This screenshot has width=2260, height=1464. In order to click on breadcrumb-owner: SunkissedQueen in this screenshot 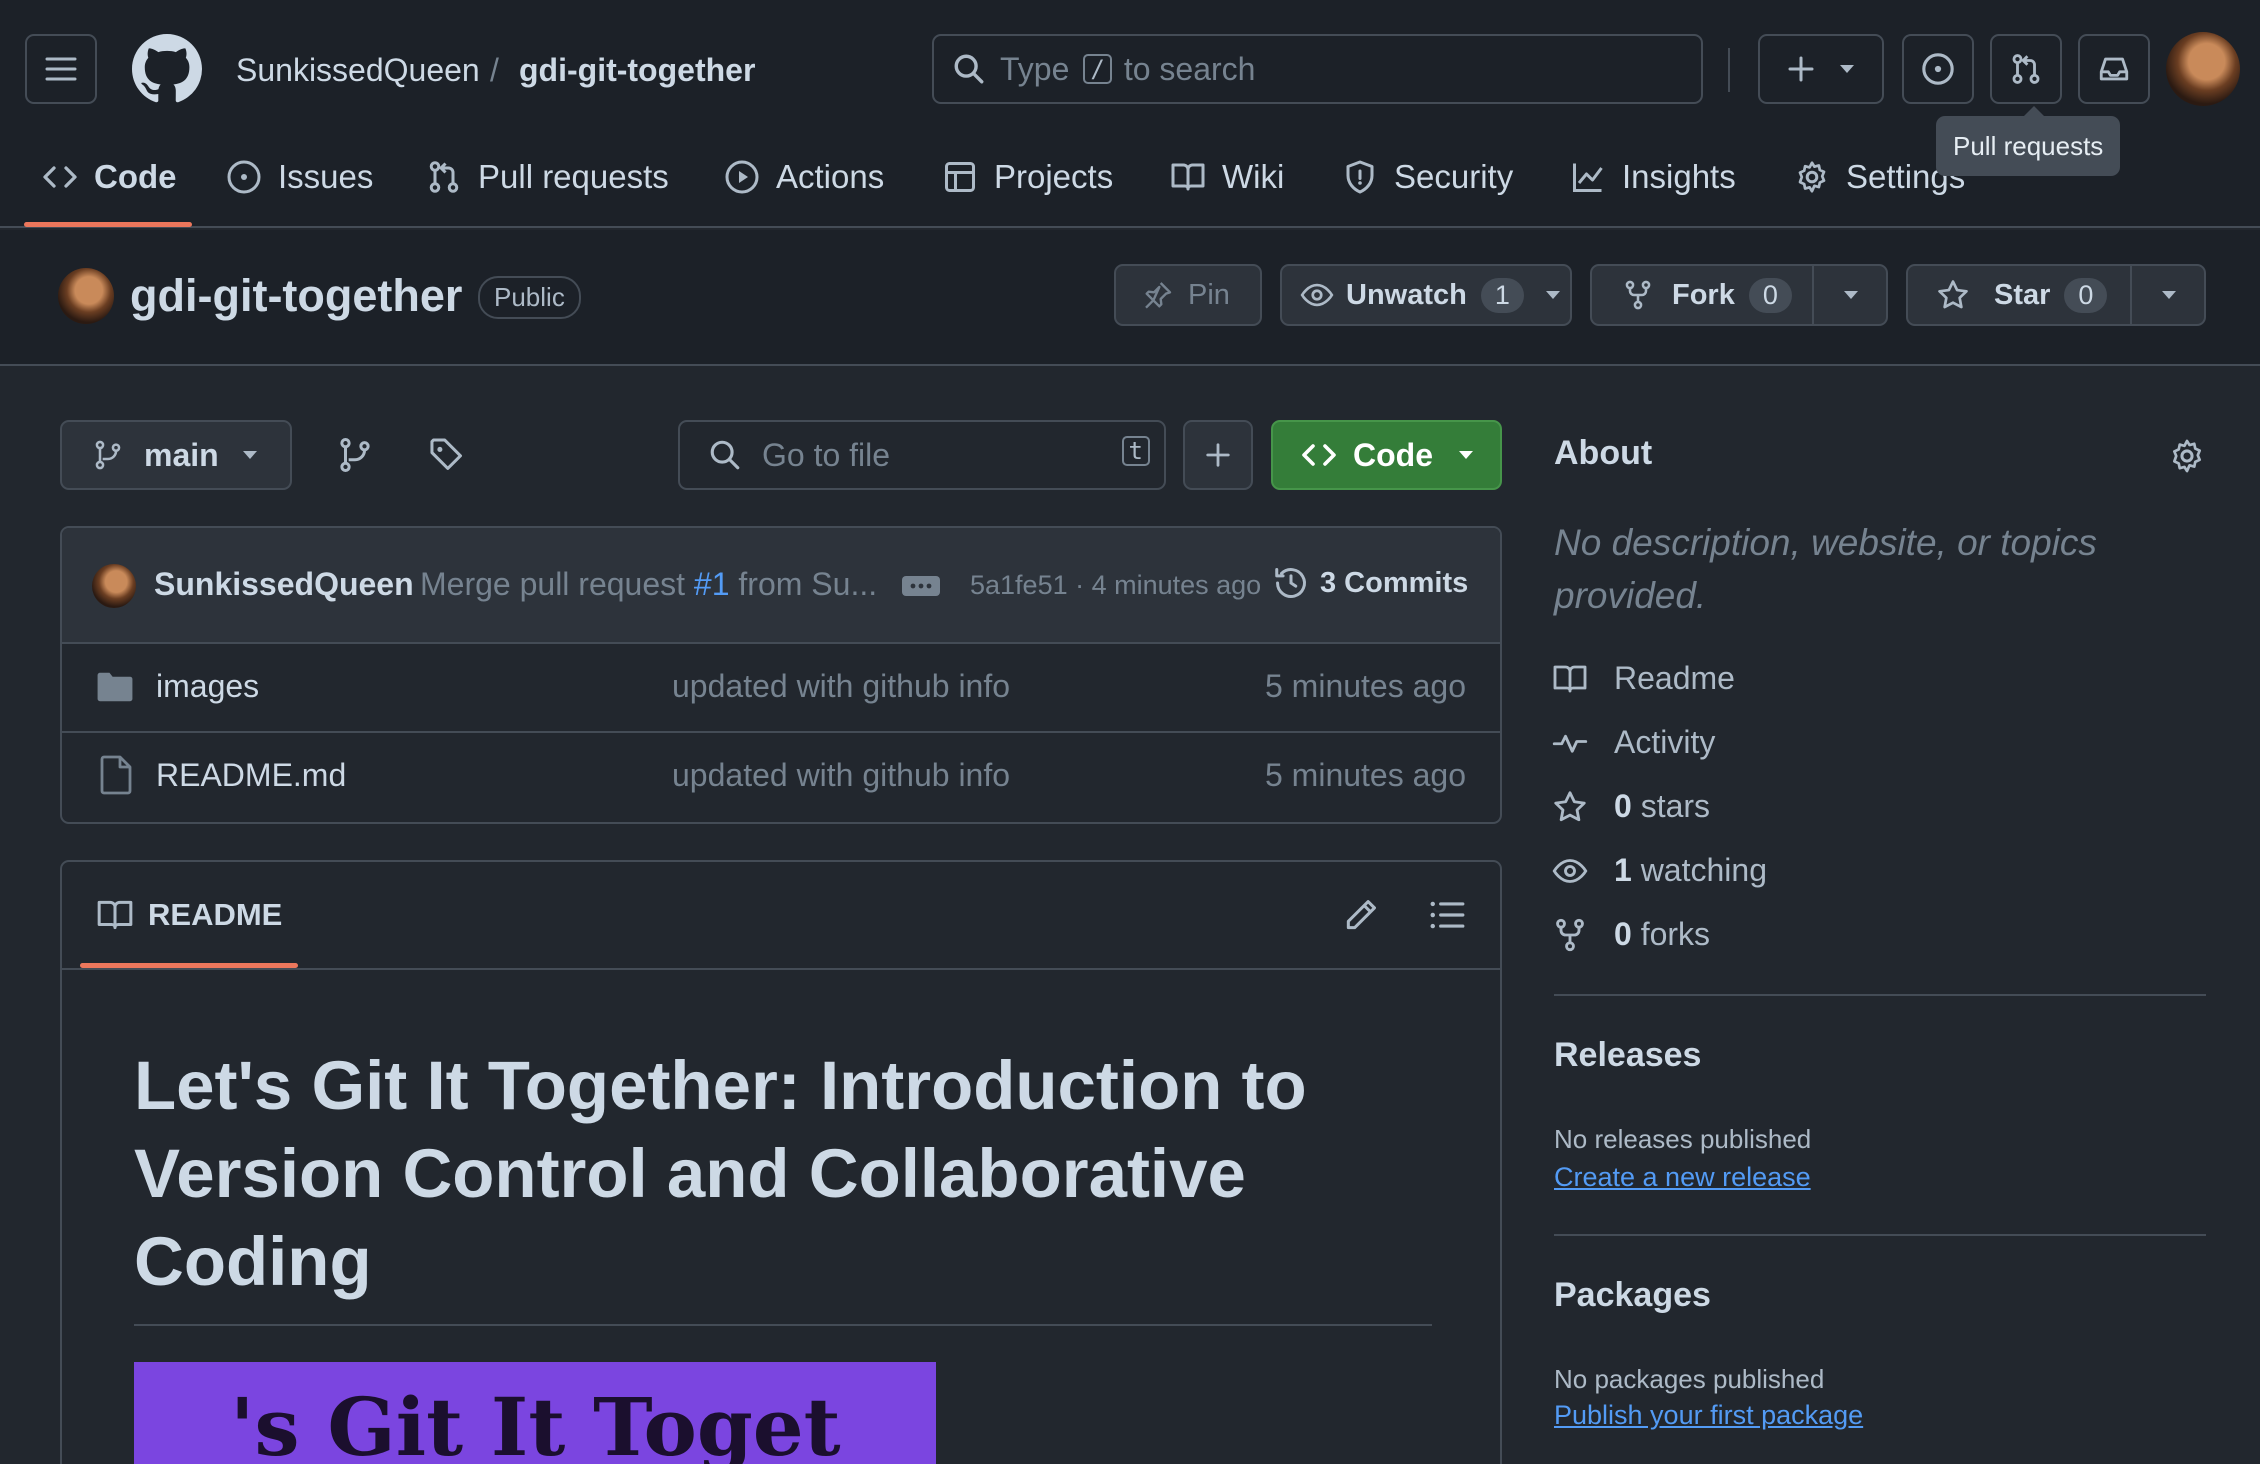, I will do `click(358, 70)`.